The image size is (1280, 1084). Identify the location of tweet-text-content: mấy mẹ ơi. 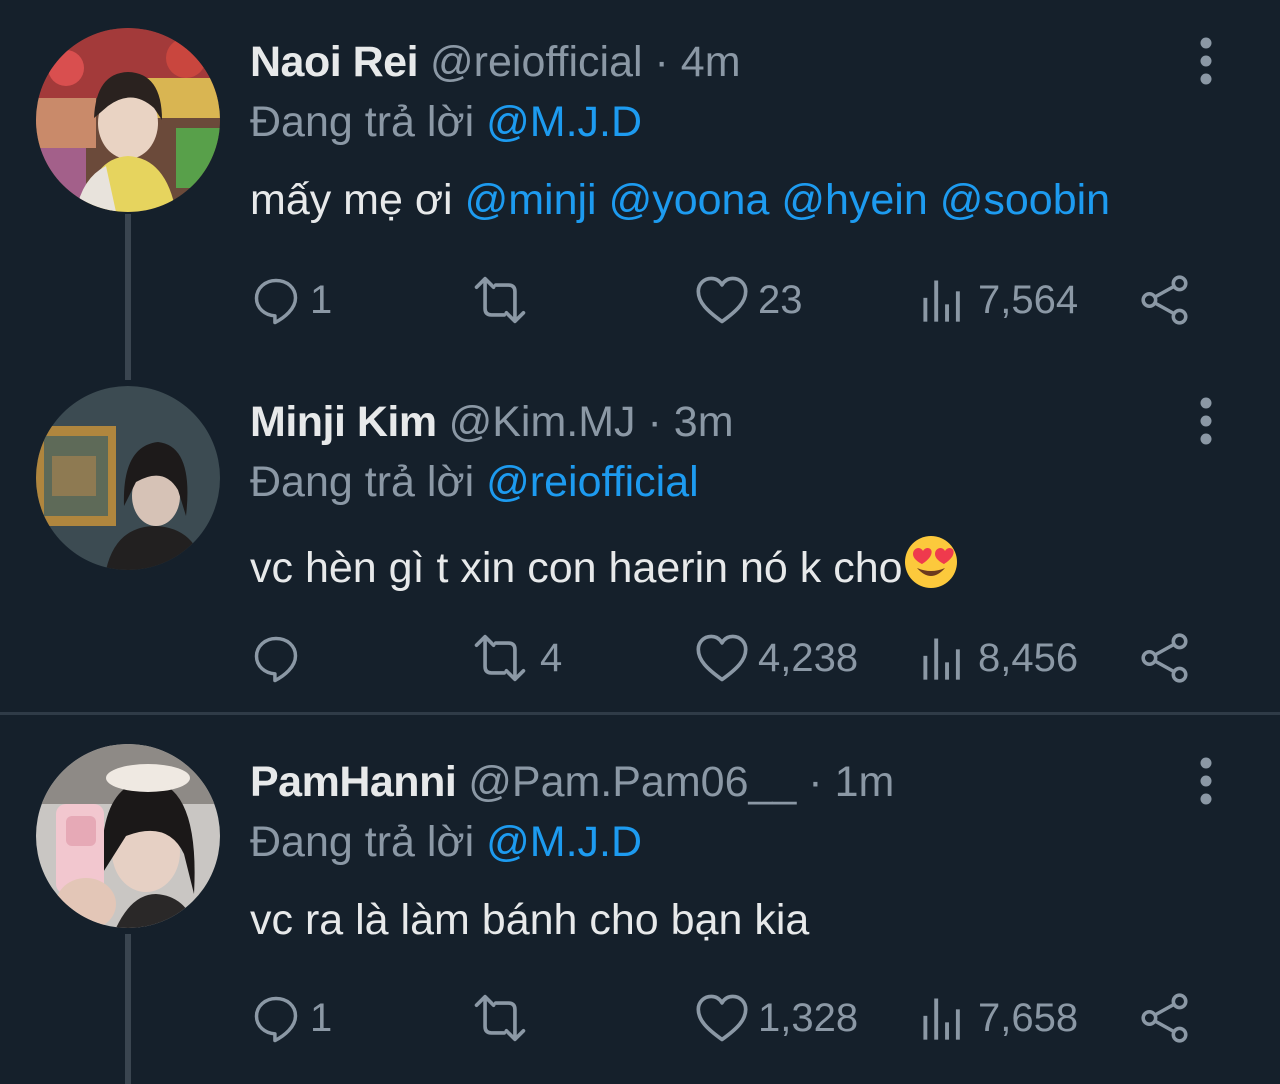
(357, 200).